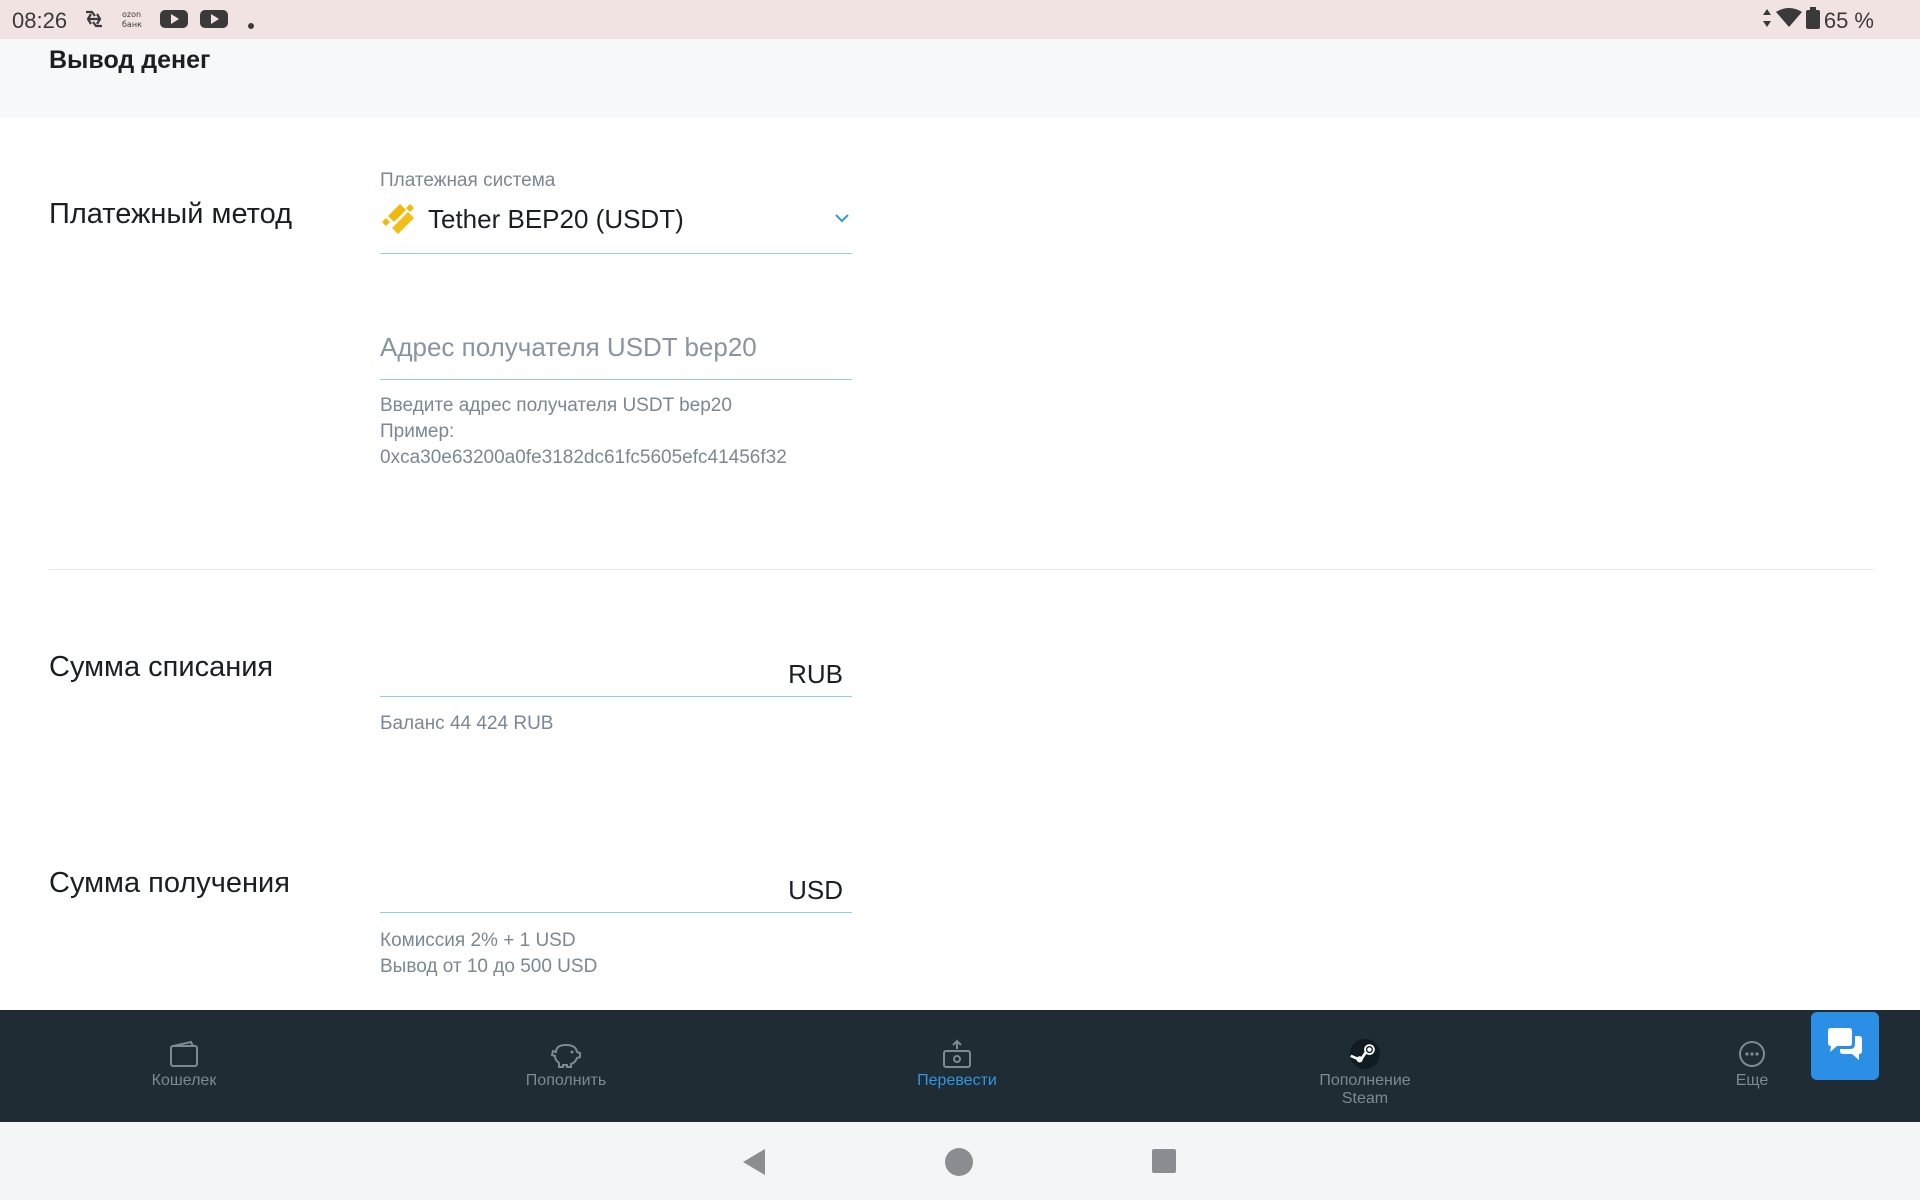 This screenshot has height=1200, width=1920. I want to click on debit-amount-input: RUB, so click(616, 674).